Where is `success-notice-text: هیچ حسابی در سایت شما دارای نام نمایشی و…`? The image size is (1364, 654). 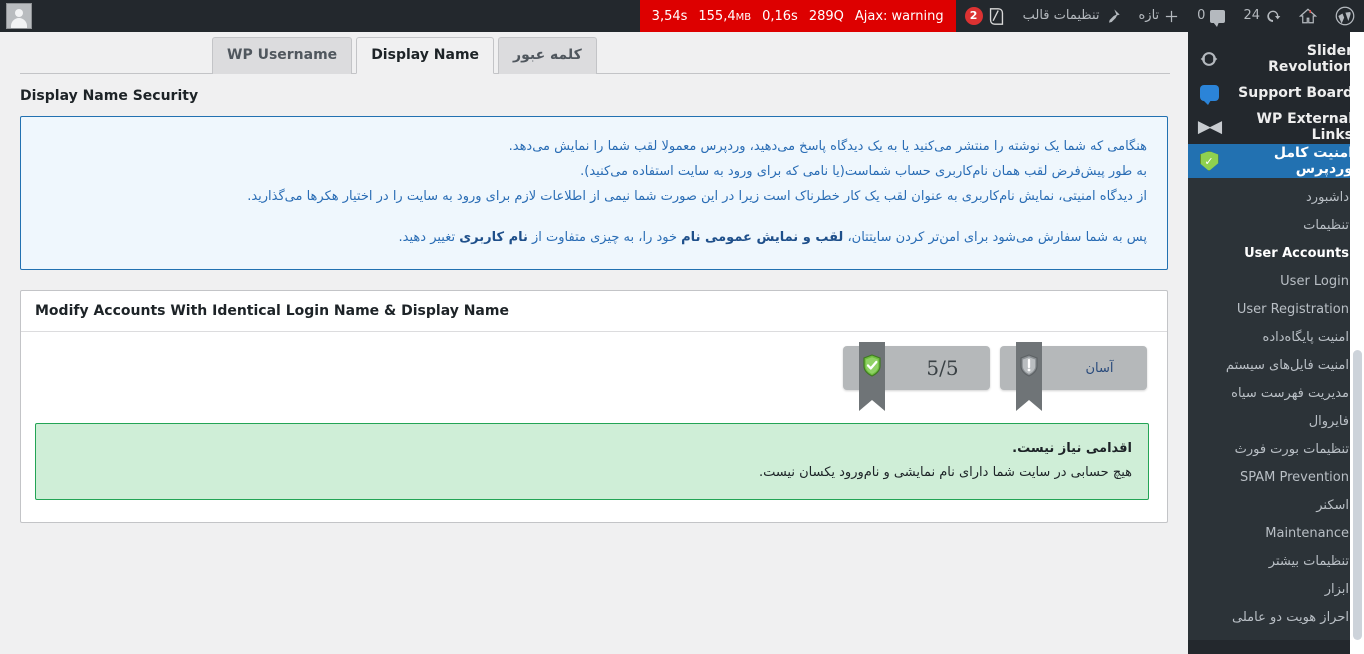 success-notice-text: هیچ حسابی در سایت شما دارای نام نمایشی و… is located at coordinates (945, 472).